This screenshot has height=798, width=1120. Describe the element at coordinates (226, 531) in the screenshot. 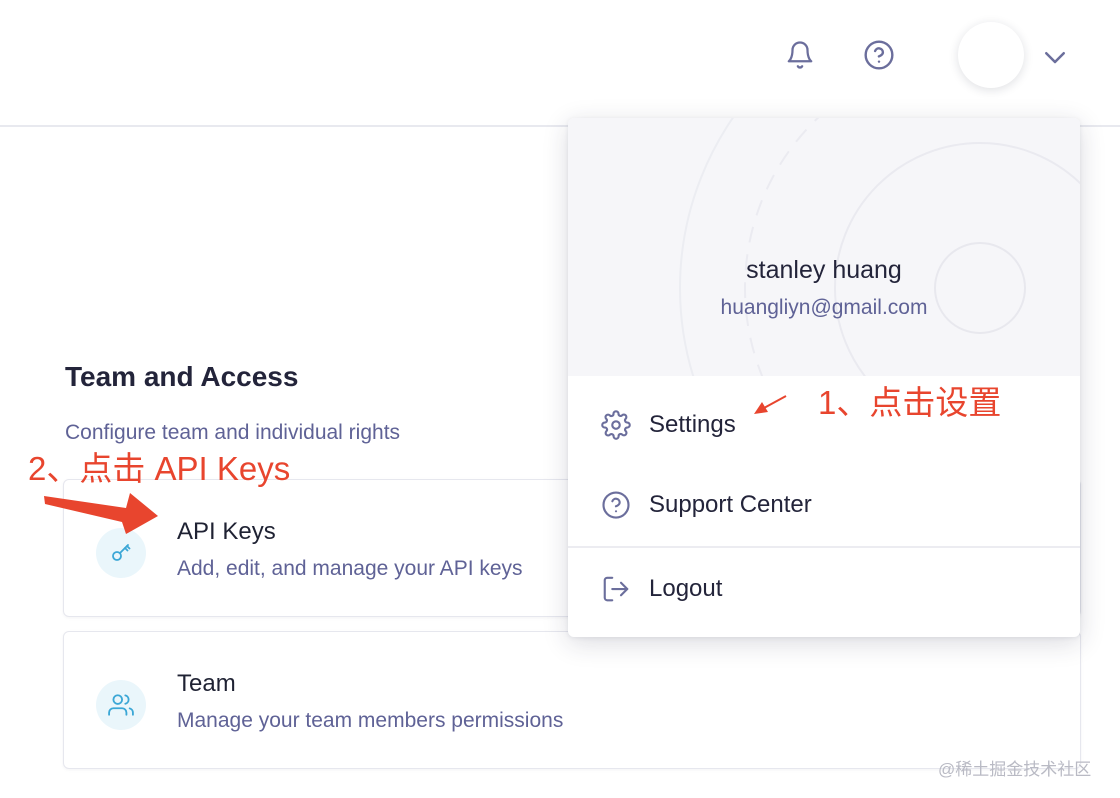

I see `card-title: API Keys` at that location.